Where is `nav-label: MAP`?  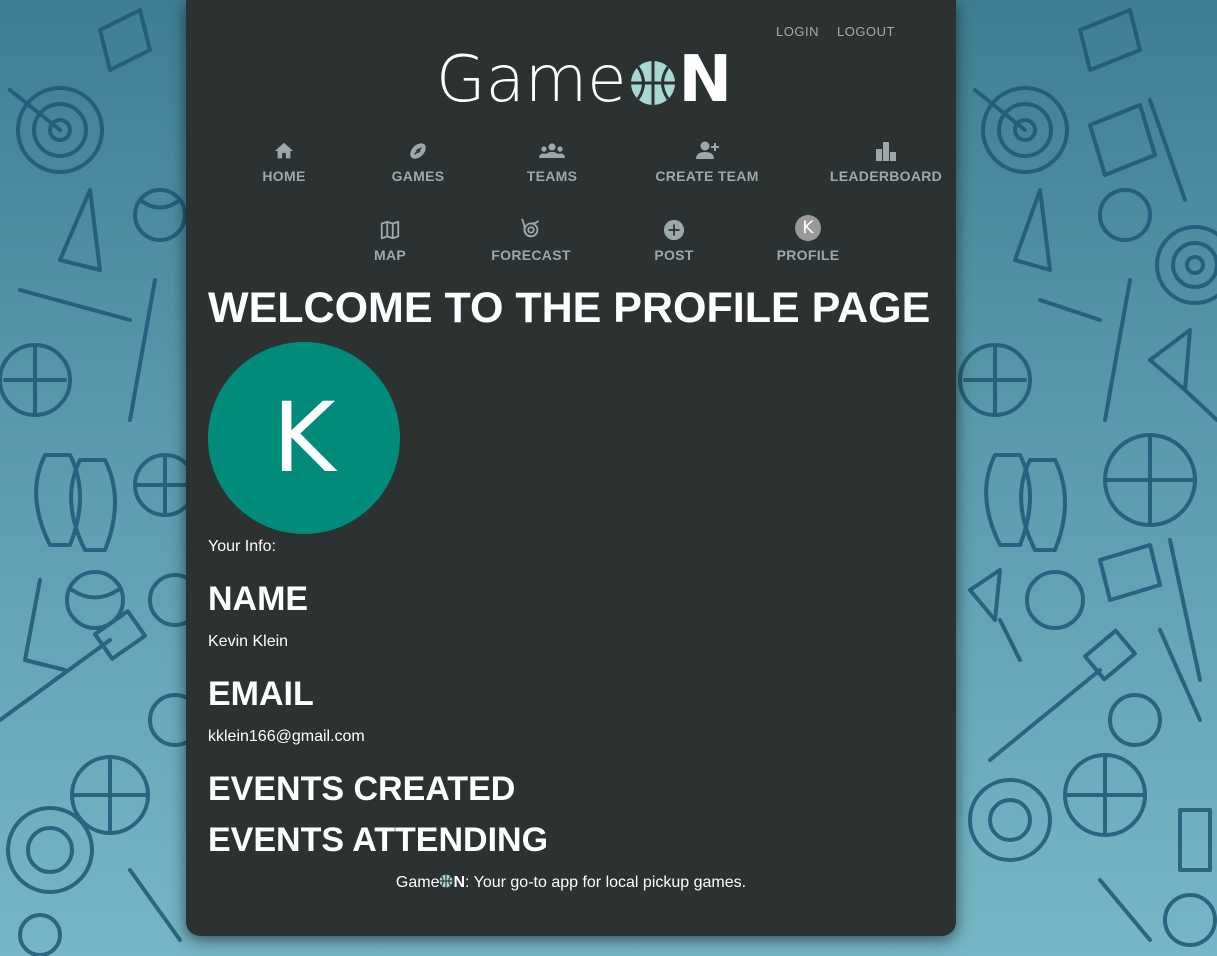
nav-label: MAP is located at coordinates (389, 255).